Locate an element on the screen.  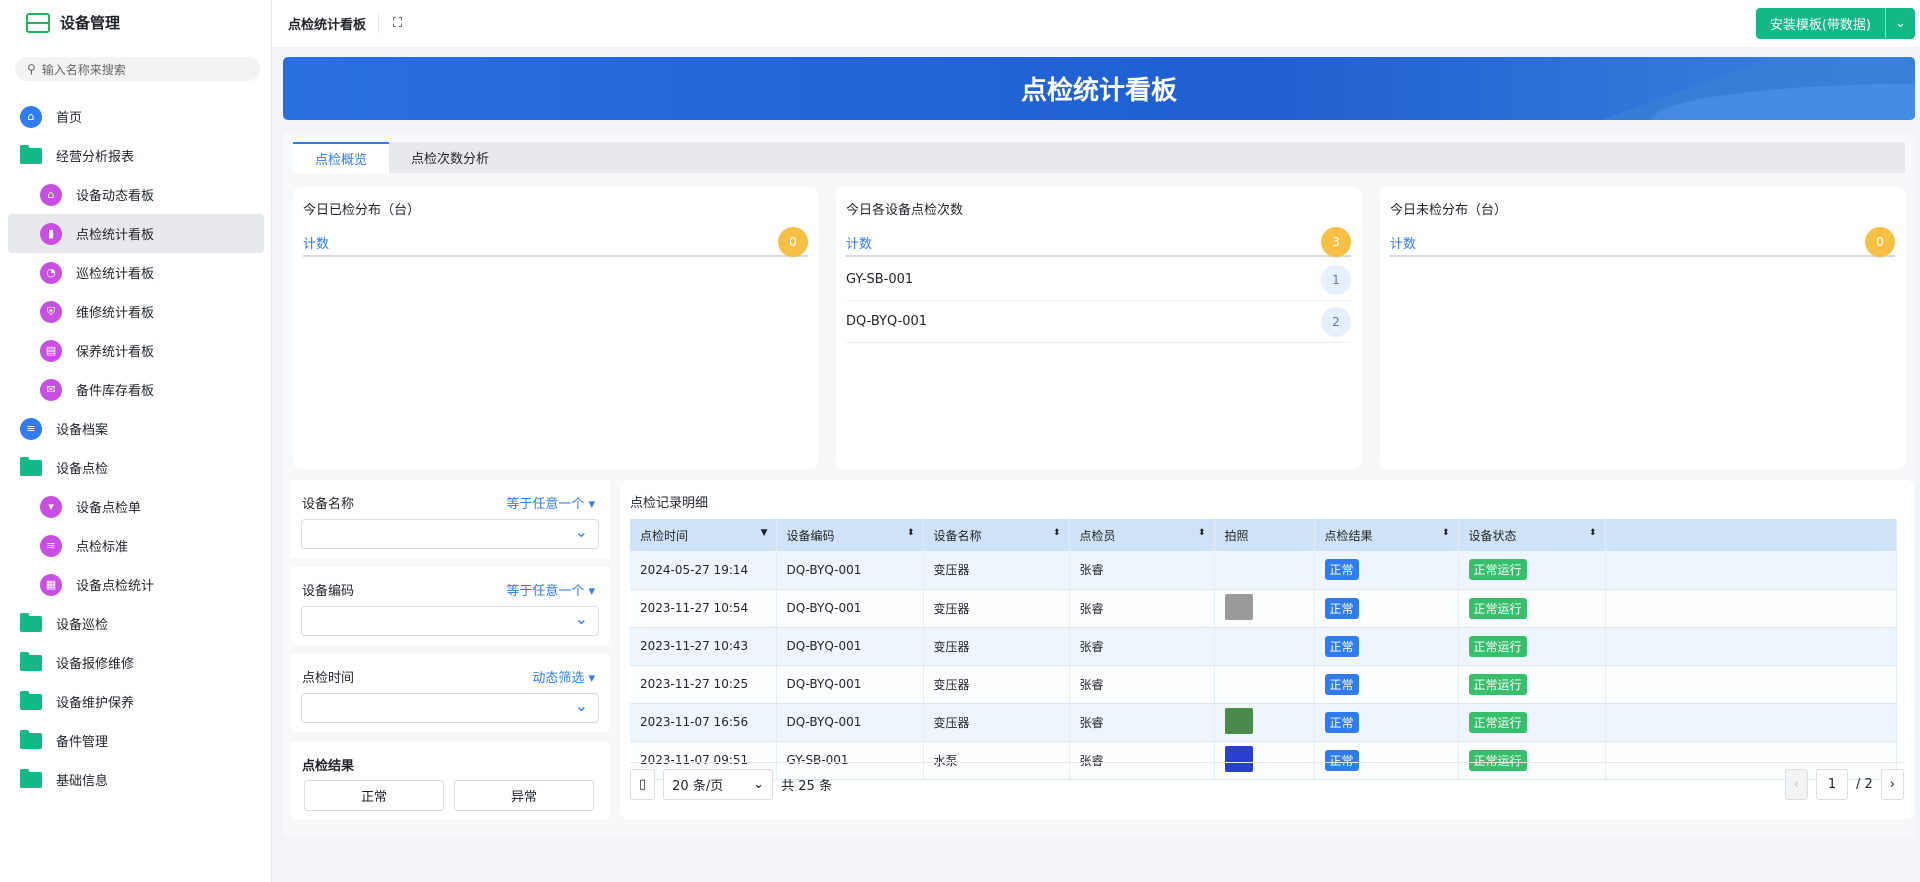
sidebar-item-label: 备件管理 is located at coordinates (82, 742).